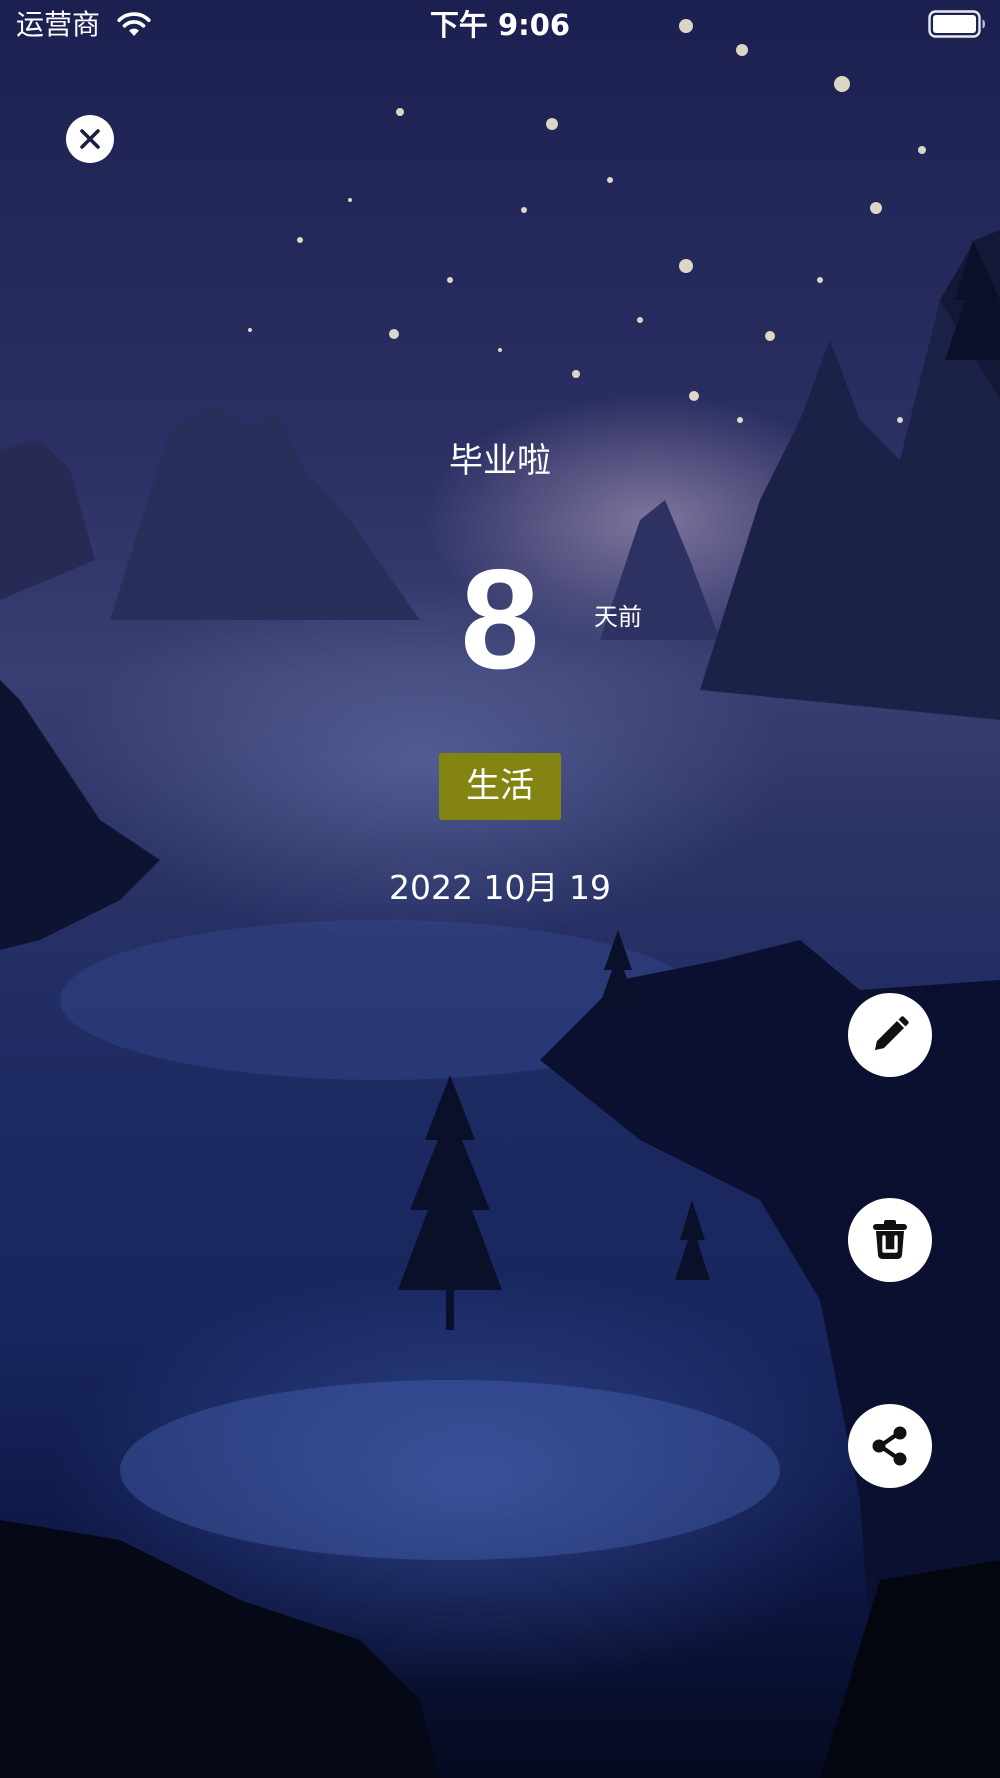 The width and height of the screenshot is (1000, 1778). What do you see at coordinates (500, 461) in the screenshot?
I see `event-title: 毕业啦` at bounding box center [500, 461].